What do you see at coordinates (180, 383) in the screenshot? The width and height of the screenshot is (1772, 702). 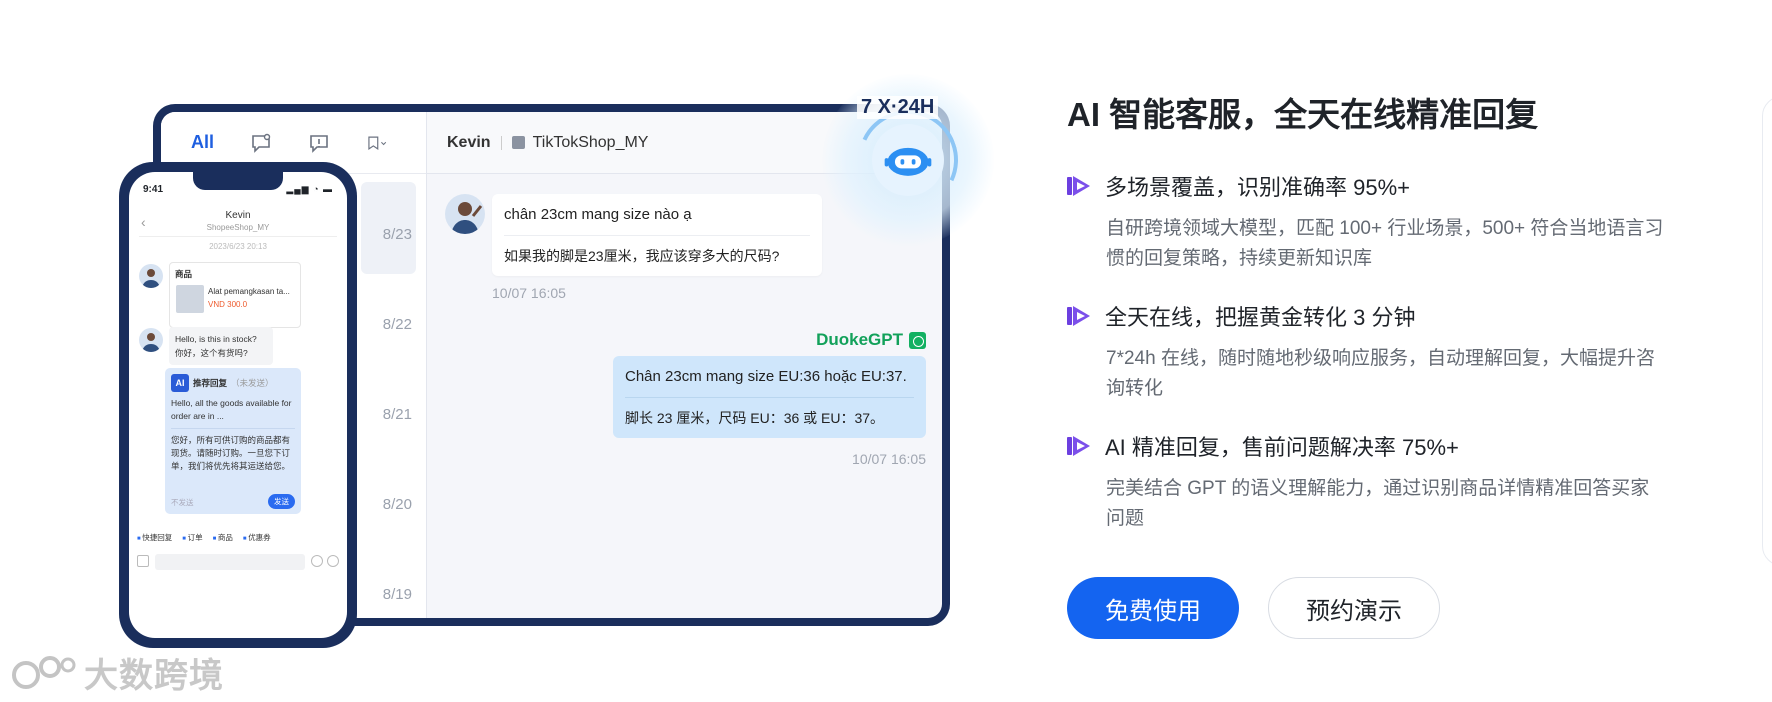 I see `ai-logo-icon: AI` at bounding box center [180, 383].